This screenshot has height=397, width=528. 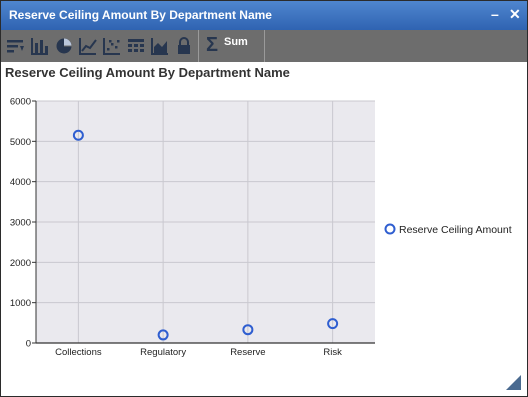 What do you see at coordinates (20, 102) in the screenshot?
I see `y-tick-label: 6000` at bounding box center [20, 102].